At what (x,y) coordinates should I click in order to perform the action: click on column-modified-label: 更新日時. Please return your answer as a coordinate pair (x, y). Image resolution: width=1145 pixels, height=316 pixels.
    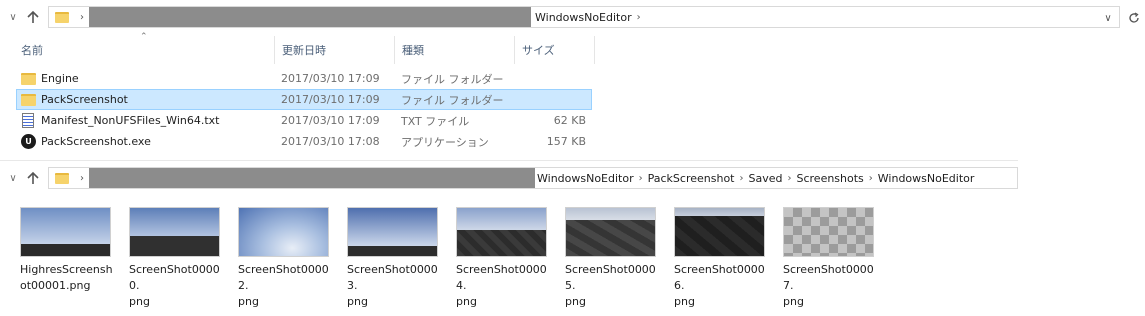
    Looking at the image, I should click on (304, 50).